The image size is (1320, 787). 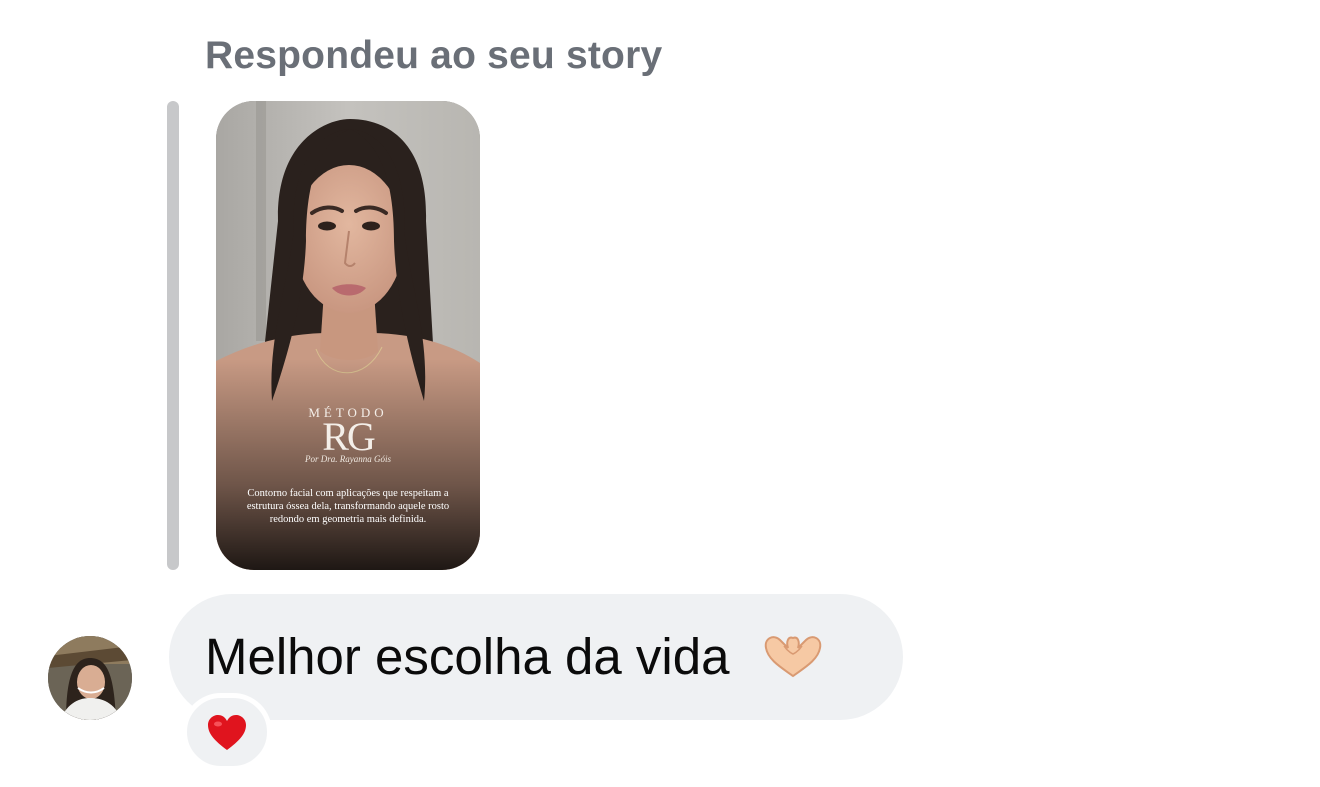 I want to click on message-text-content: Melhor escolha da vida, so click(x=467, y=656).